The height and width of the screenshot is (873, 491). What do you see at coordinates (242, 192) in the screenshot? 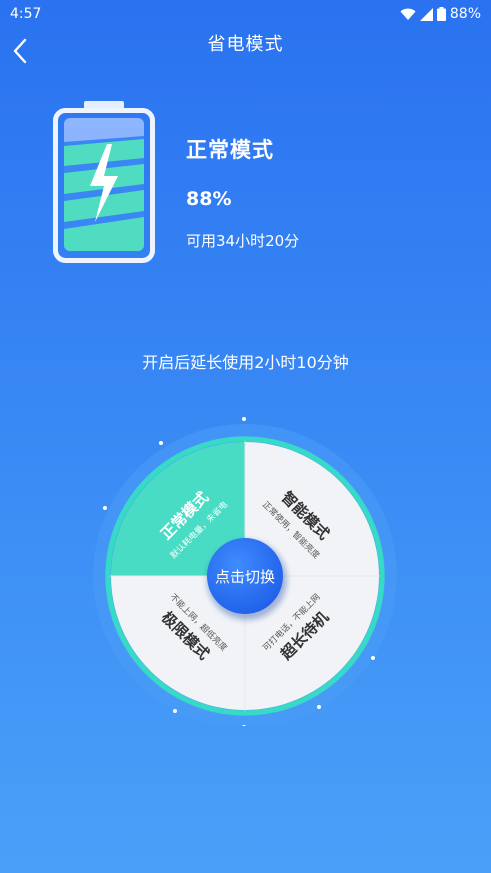
I see `current-mode-info: 正常模式 88% 可用34小时20分` at bounding box center [242, 192].